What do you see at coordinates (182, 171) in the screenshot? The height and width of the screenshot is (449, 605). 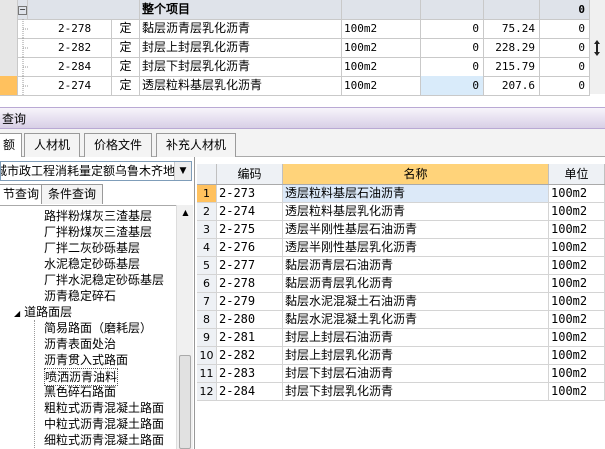 I see `chevron-down-icon: ▼` at bounding box center [182, 171].